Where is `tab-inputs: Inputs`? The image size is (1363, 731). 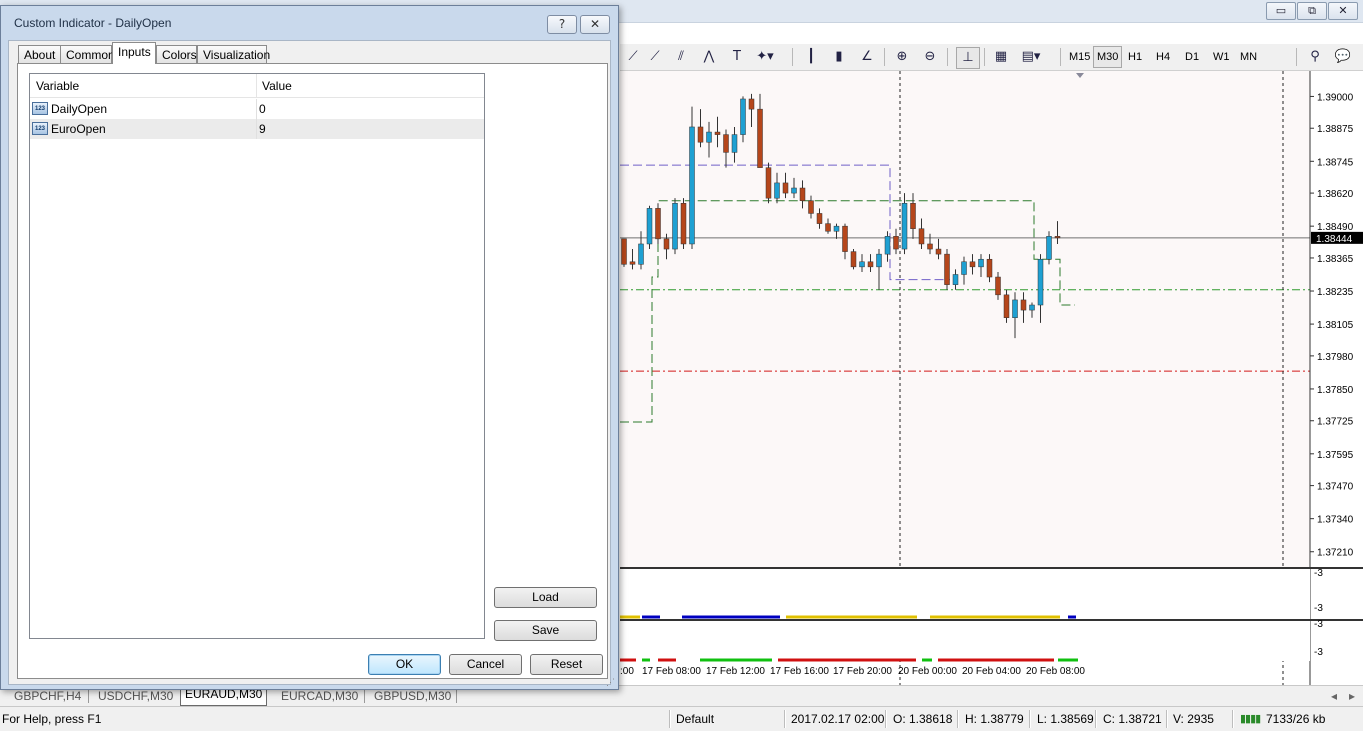 tab-inputs: Inputs is located at coordinates (134, 53).